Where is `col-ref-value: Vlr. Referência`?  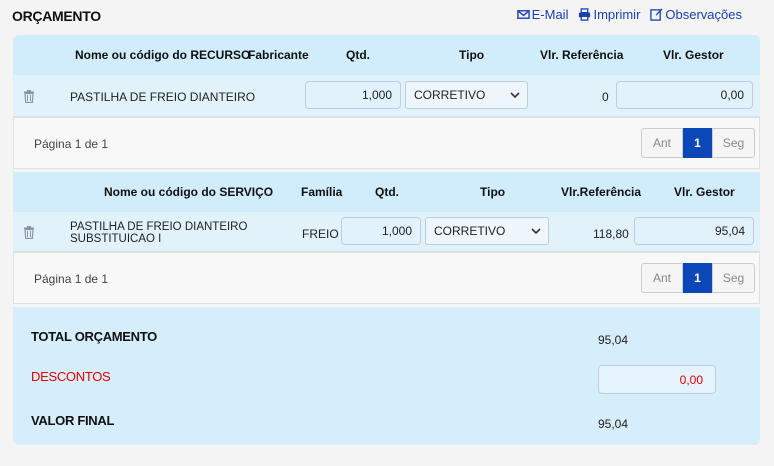 col-ref-value: Vlr. Referência is located at coordinates (582, 55).